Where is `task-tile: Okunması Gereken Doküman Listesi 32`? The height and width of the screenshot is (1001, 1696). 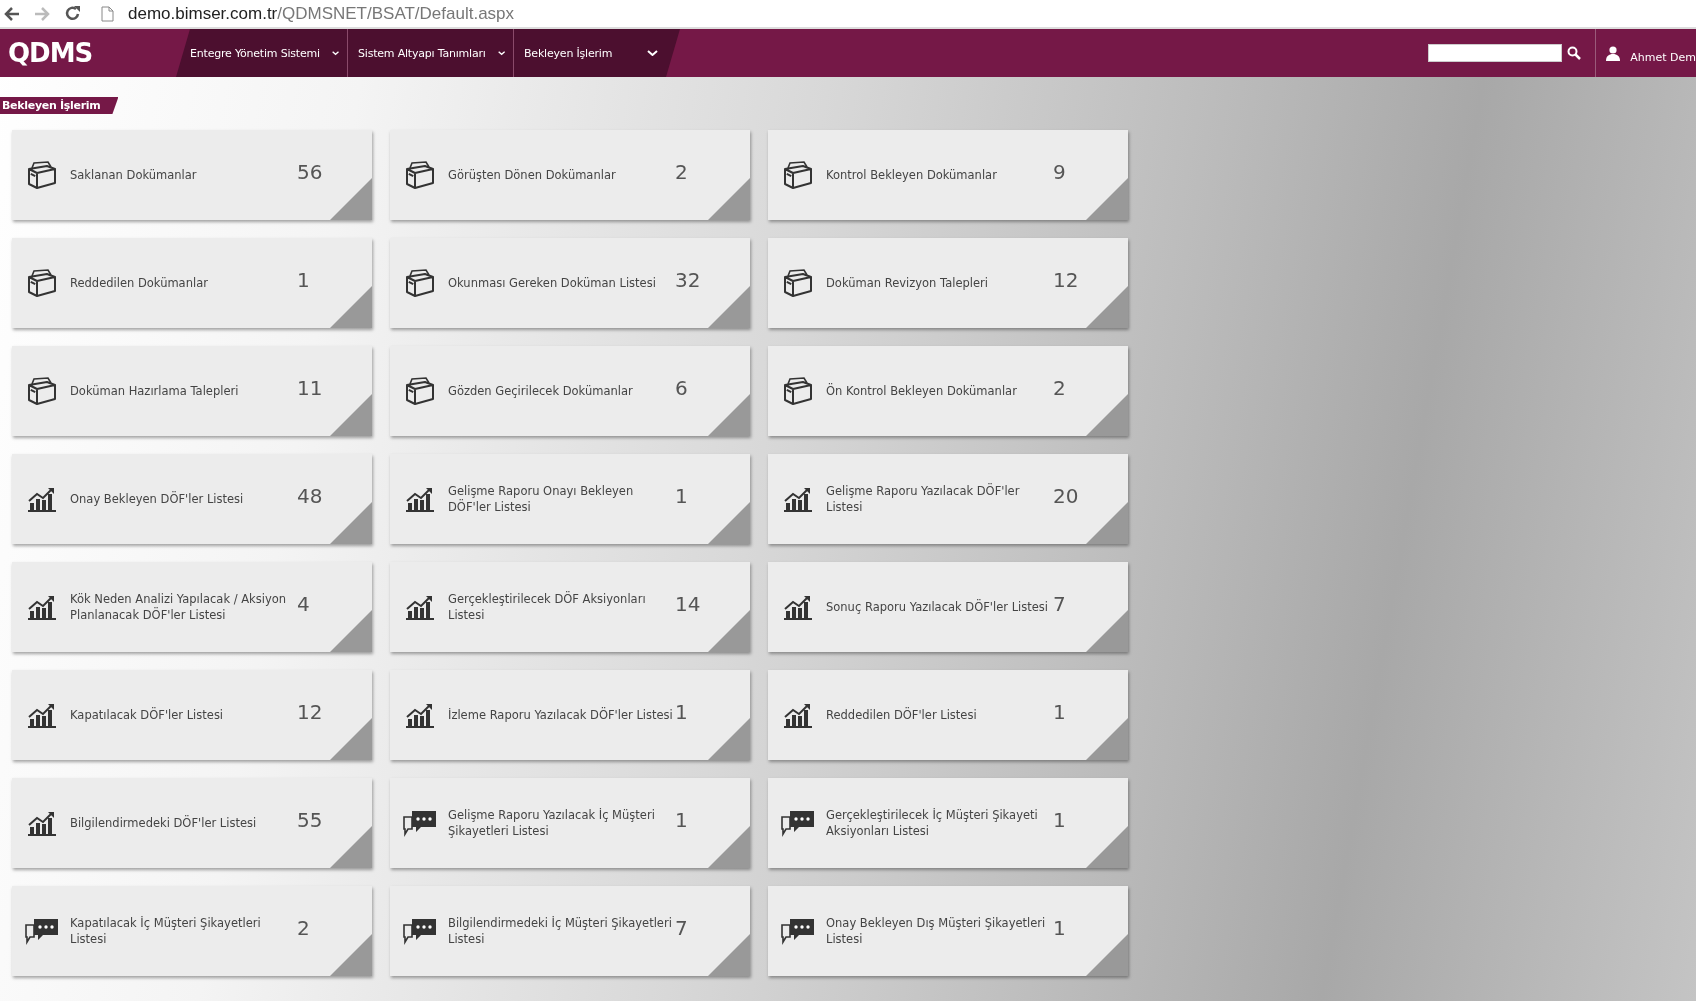
task-tile: Okunması Gereken Doküman Listesi 32 is located at coordinates (570, 283).